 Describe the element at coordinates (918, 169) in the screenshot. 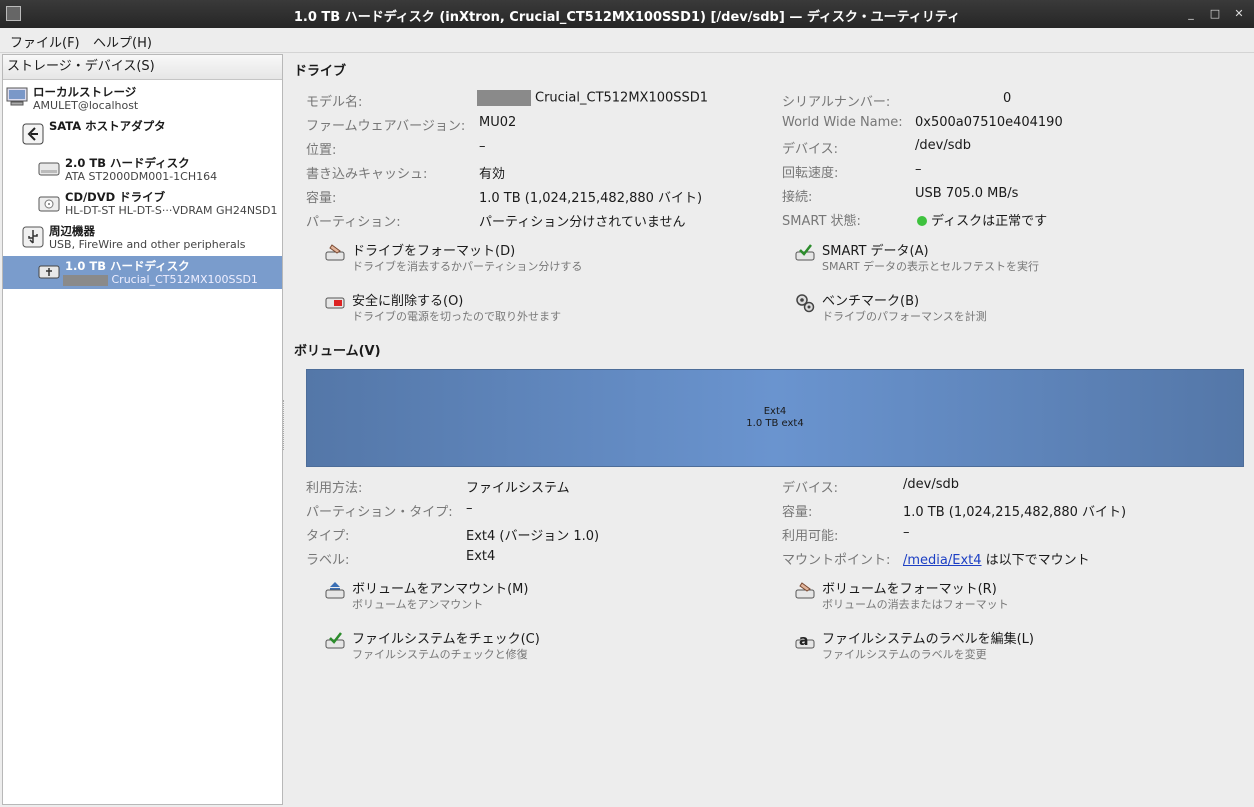

I see `rotation-value: –` at that location.